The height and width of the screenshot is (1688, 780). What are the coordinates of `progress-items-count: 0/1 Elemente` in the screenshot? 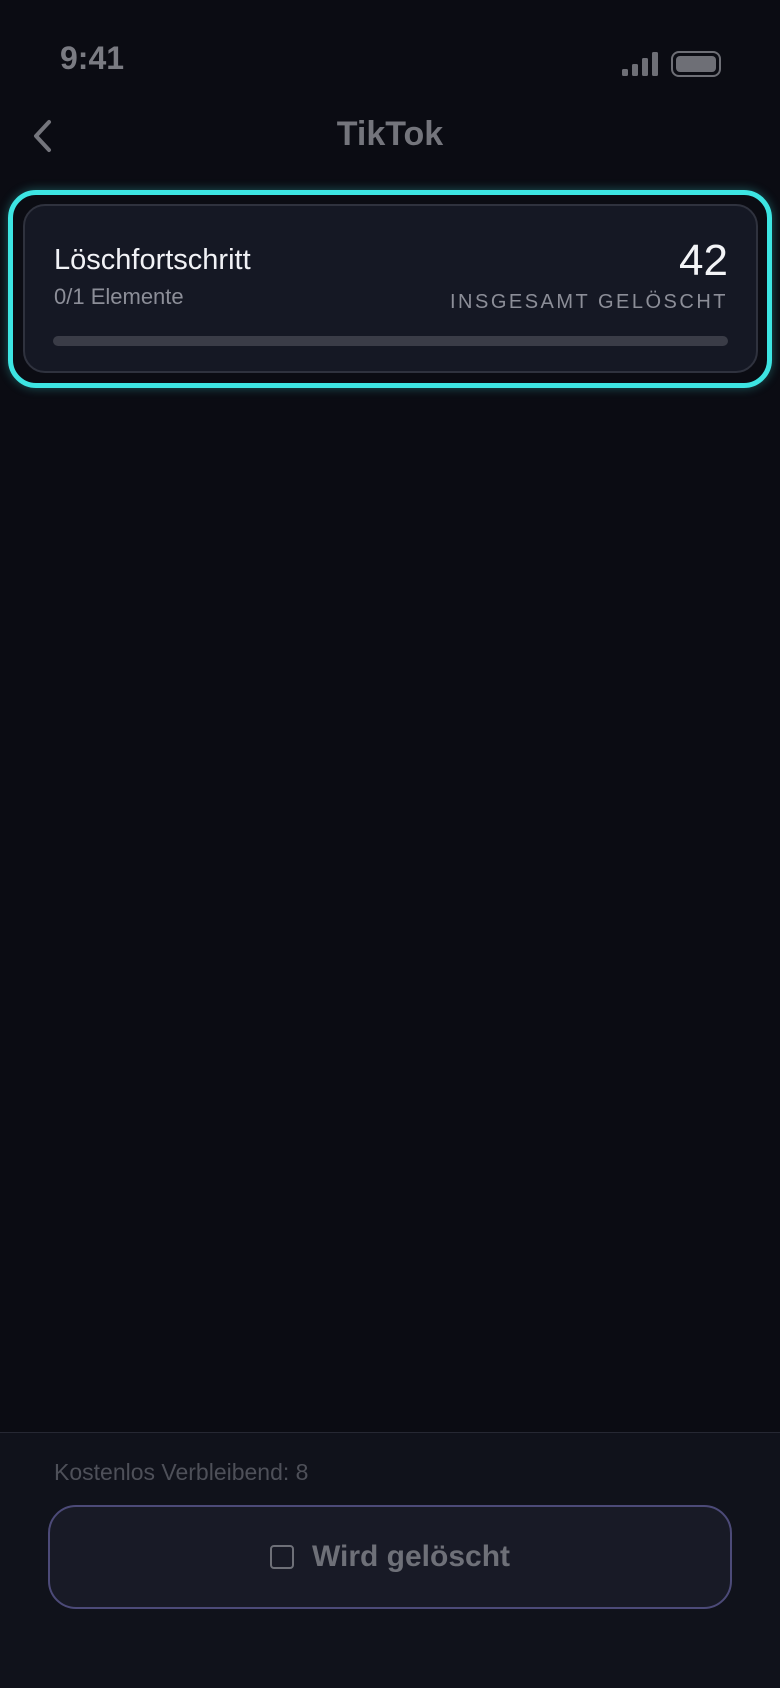 It's located at (119, 296).